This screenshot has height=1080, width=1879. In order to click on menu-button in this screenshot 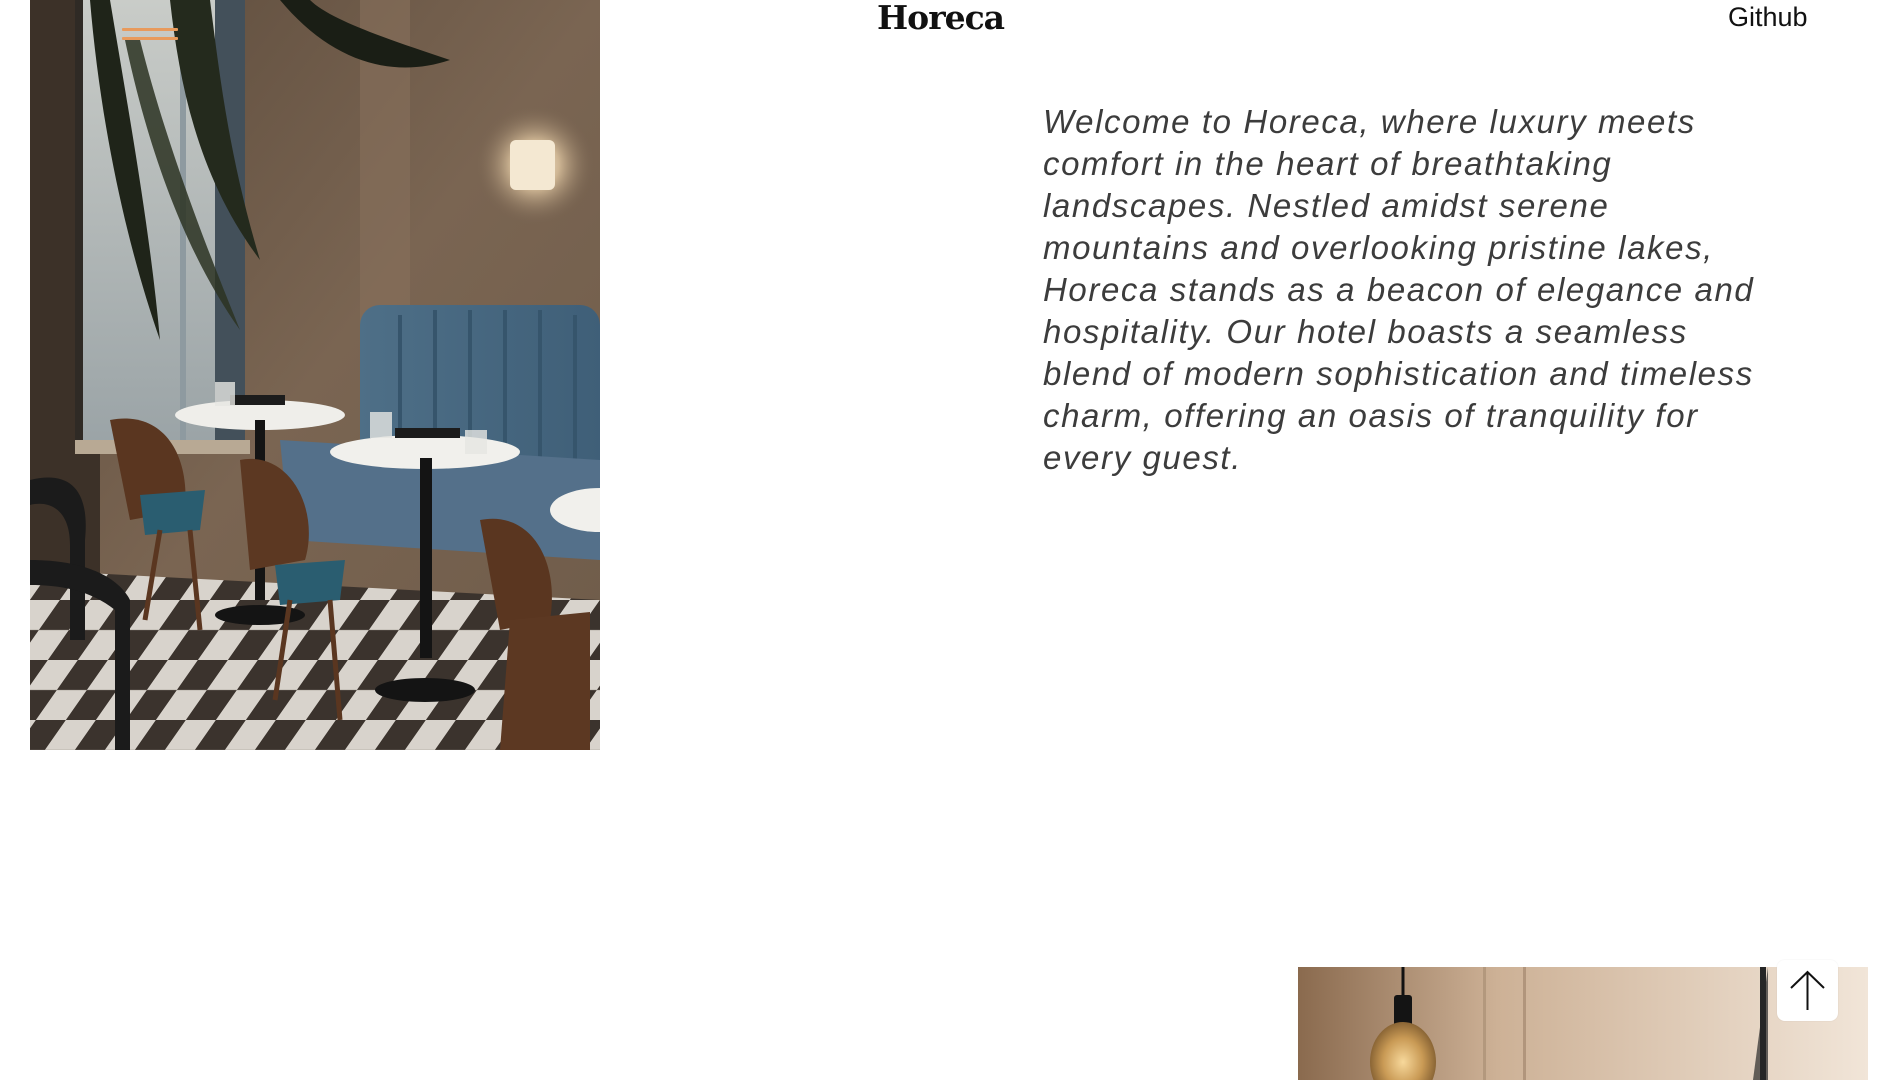, I will do `click(150, 36)`.